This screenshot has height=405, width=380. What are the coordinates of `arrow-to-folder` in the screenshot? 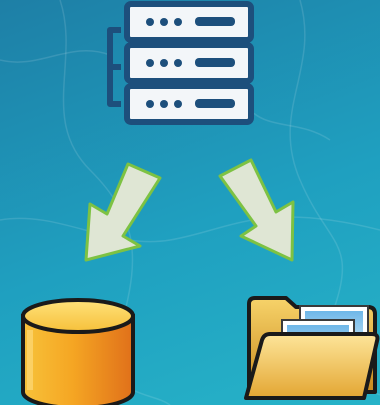 It's located at (256, 210).